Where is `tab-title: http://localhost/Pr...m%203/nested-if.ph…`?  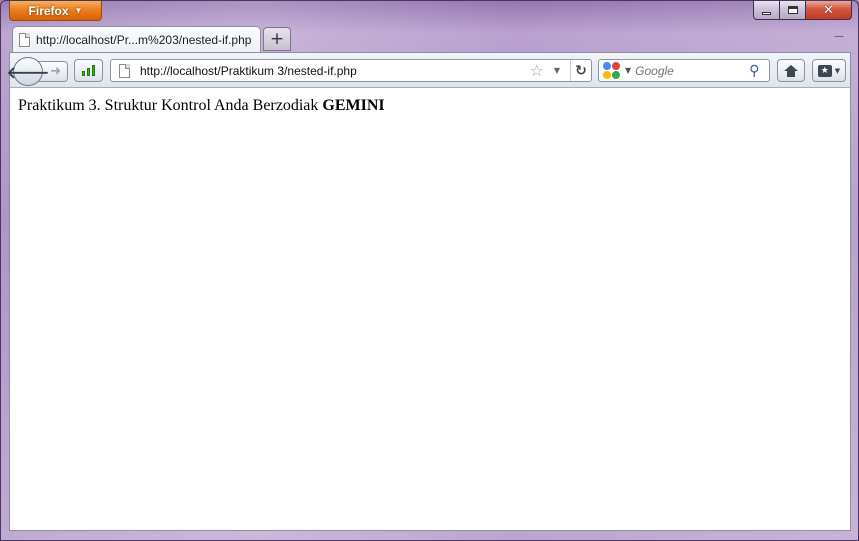
tab-title: http://localhost/Pr...m%203/nested-if.ph… is located at coordinates (144, 39).